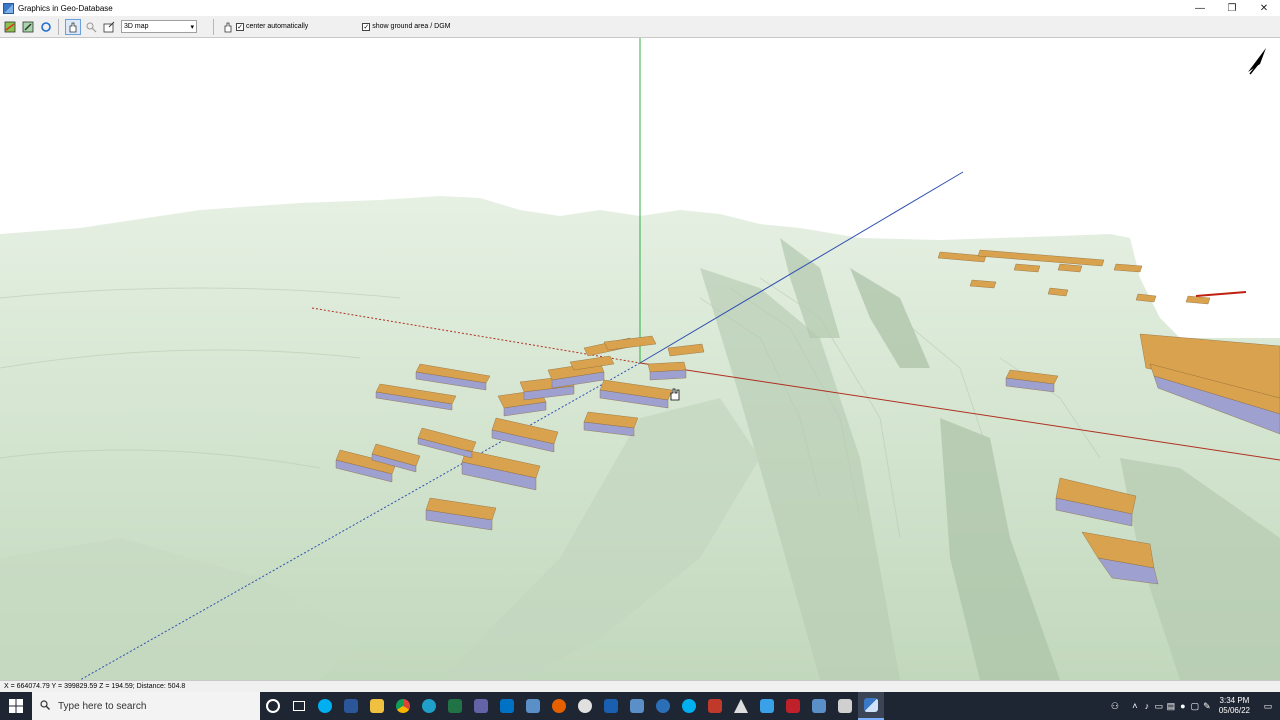  Describe the element at coordinates (559, 706) in the screenshot. I see `firefox-icon` at that location.